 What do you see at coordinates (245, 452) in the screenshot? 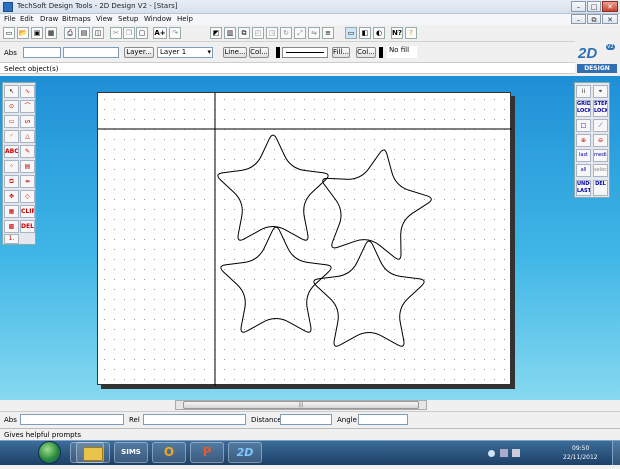
I see `2d-design-icon: 2D` at bounding box center [245, 452].